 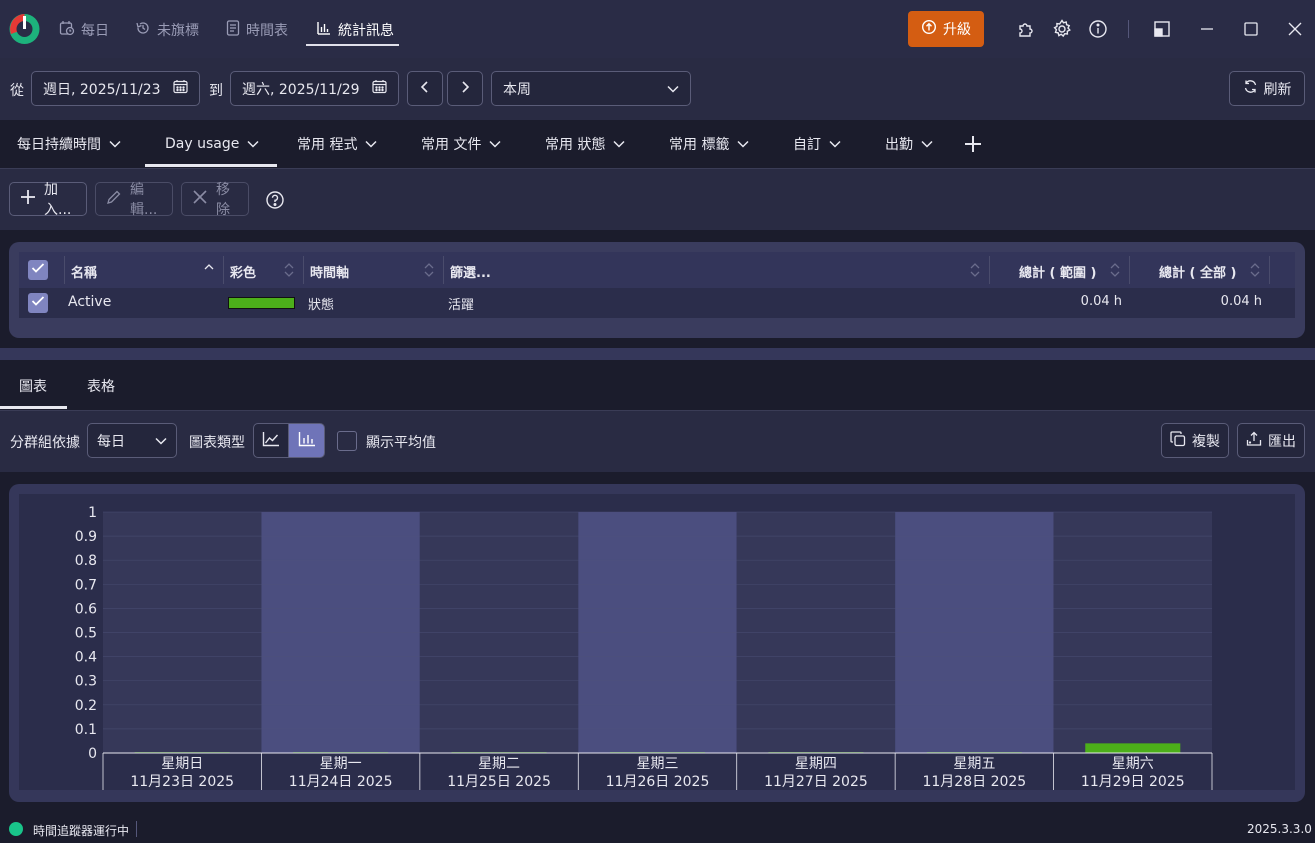 I want to click on x-tick-date-label: 11月23日 2025, so click(x=182, y=782).